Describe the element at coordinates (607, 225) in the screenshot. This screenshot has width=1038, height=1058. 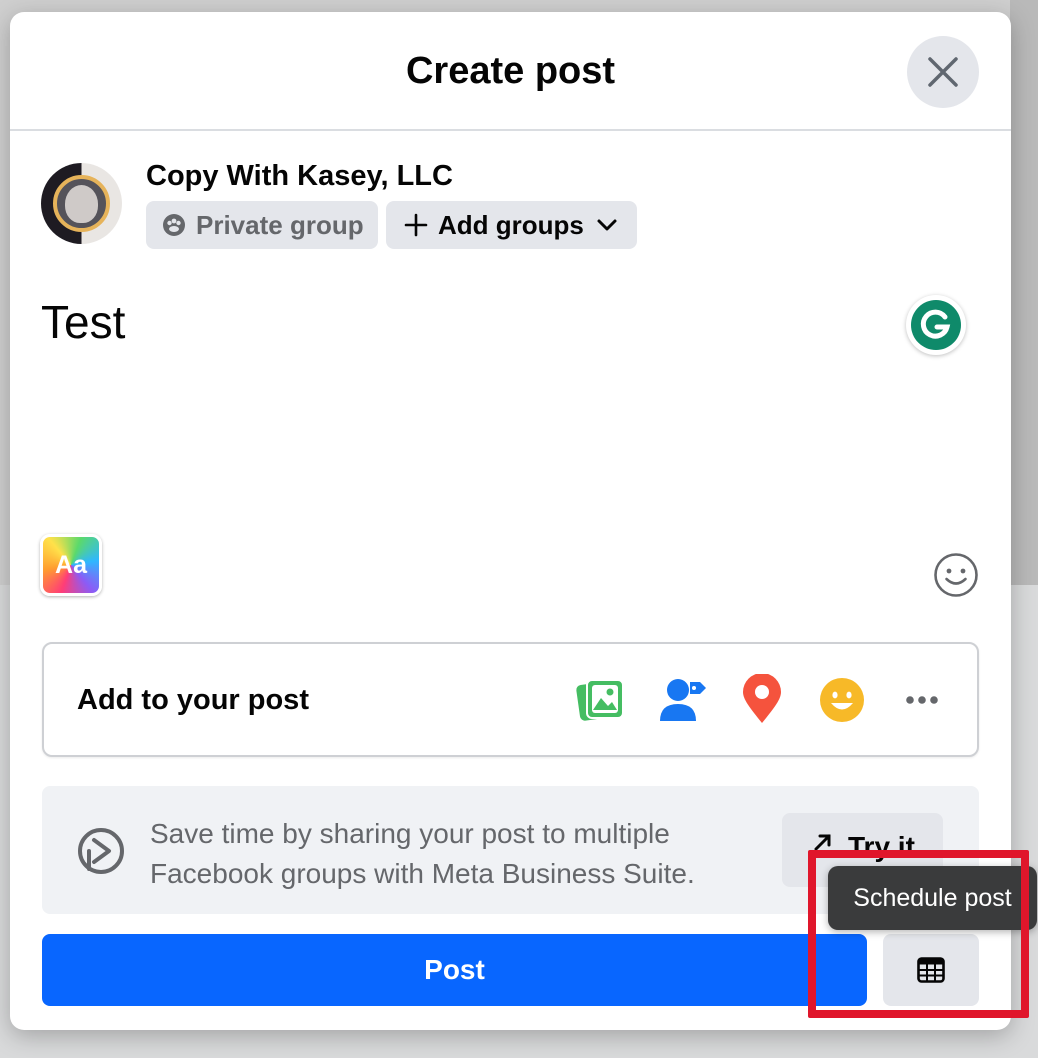
I see `chevron-down-icon` at that location.